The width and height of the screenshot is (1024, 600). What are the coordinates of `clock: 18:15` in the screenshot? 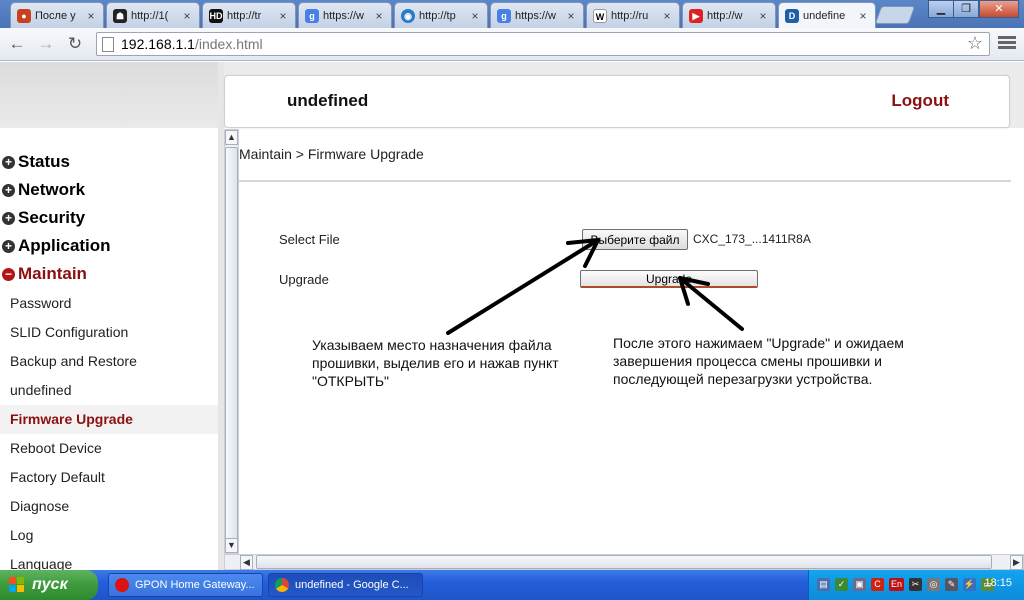 It's located at (998, 583).